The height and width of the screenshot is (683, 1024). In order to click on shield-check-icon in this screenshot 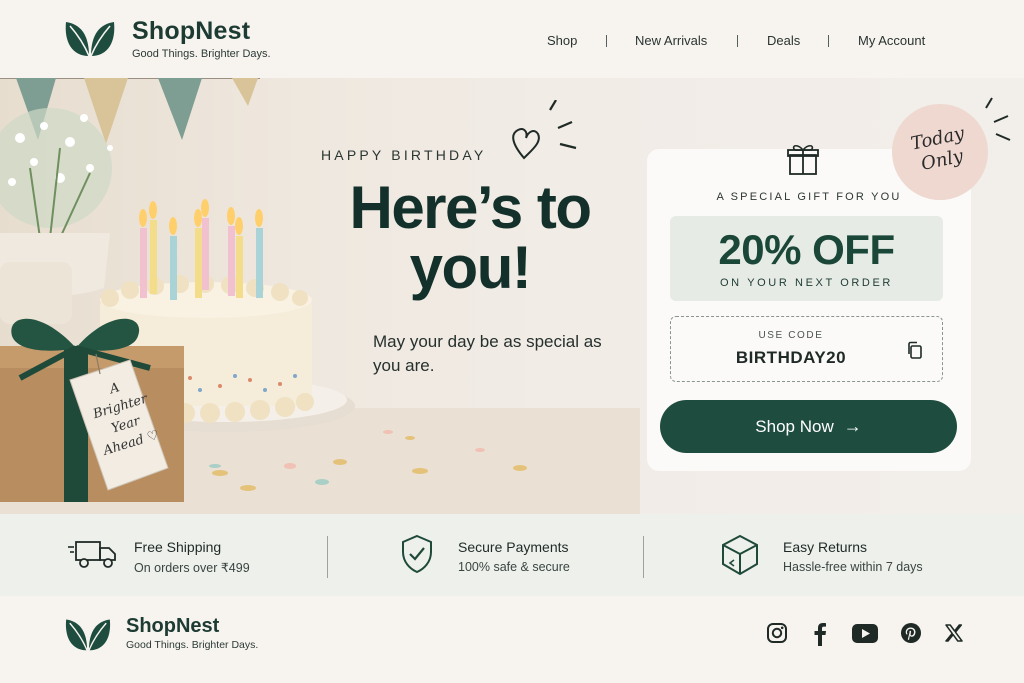, I will do `click(417, 554)`.